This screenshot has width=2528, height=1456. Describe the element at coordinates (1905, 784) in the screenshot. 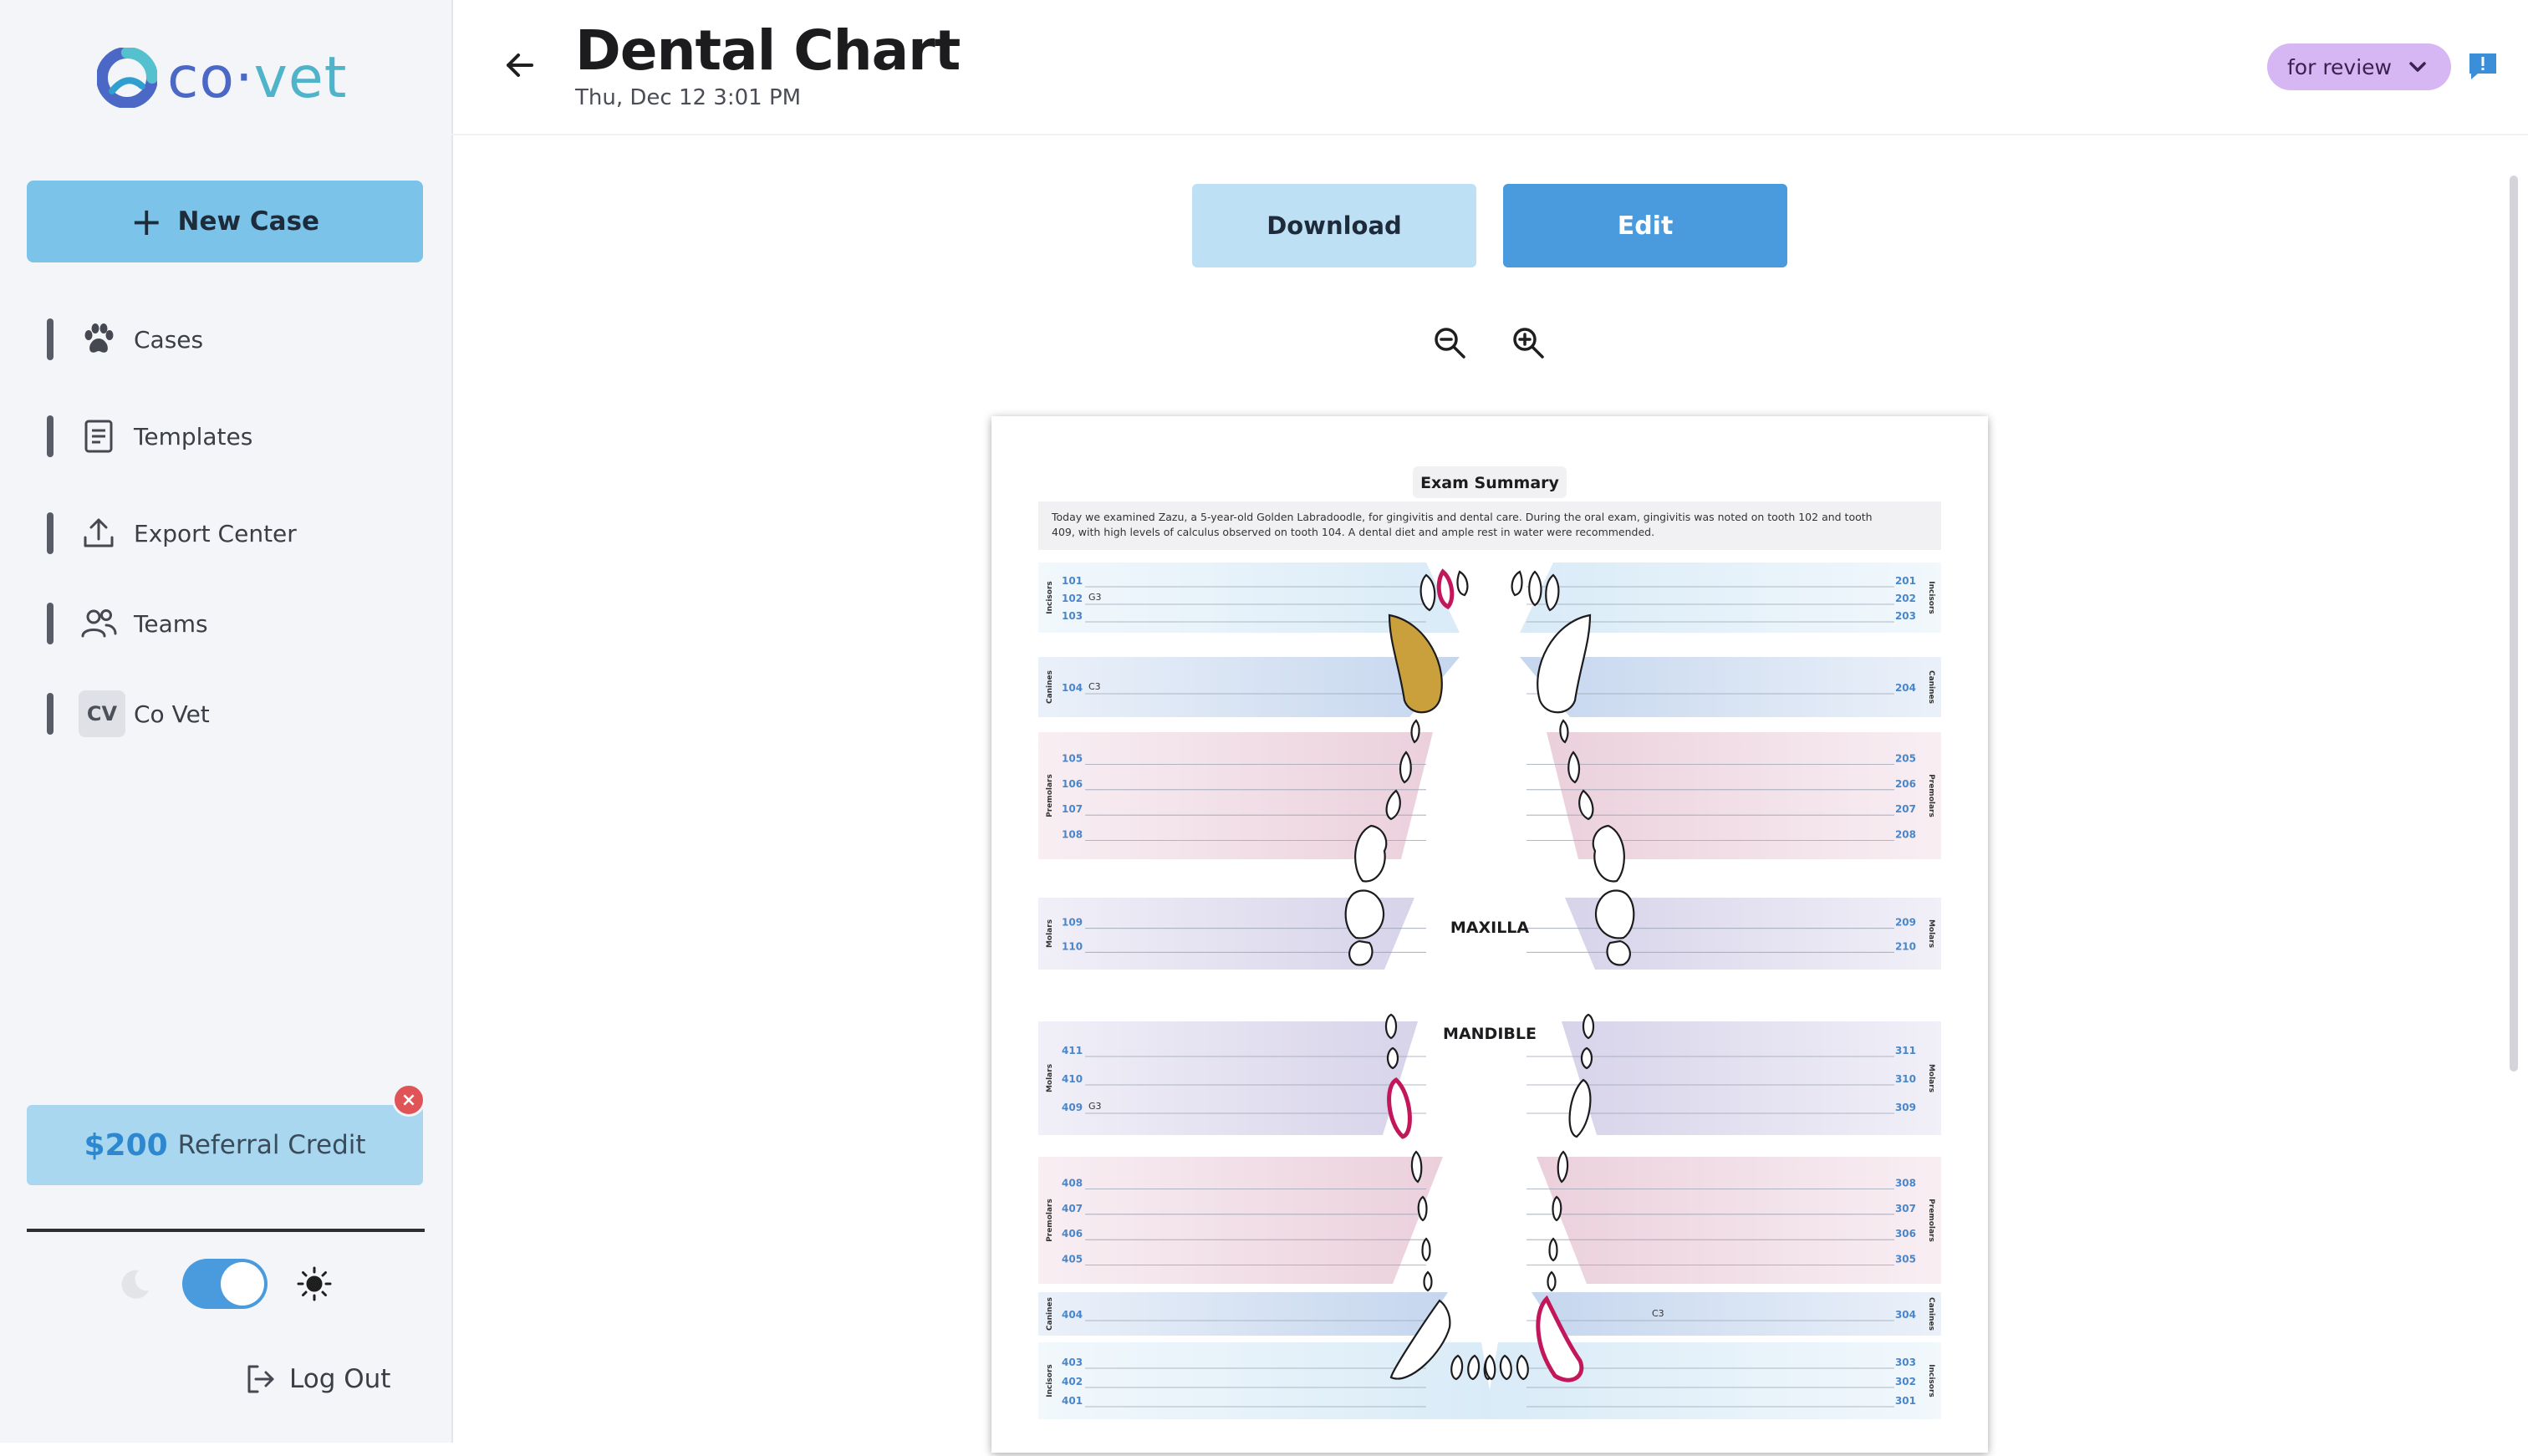

I see `tooth-number: 206` at that location.